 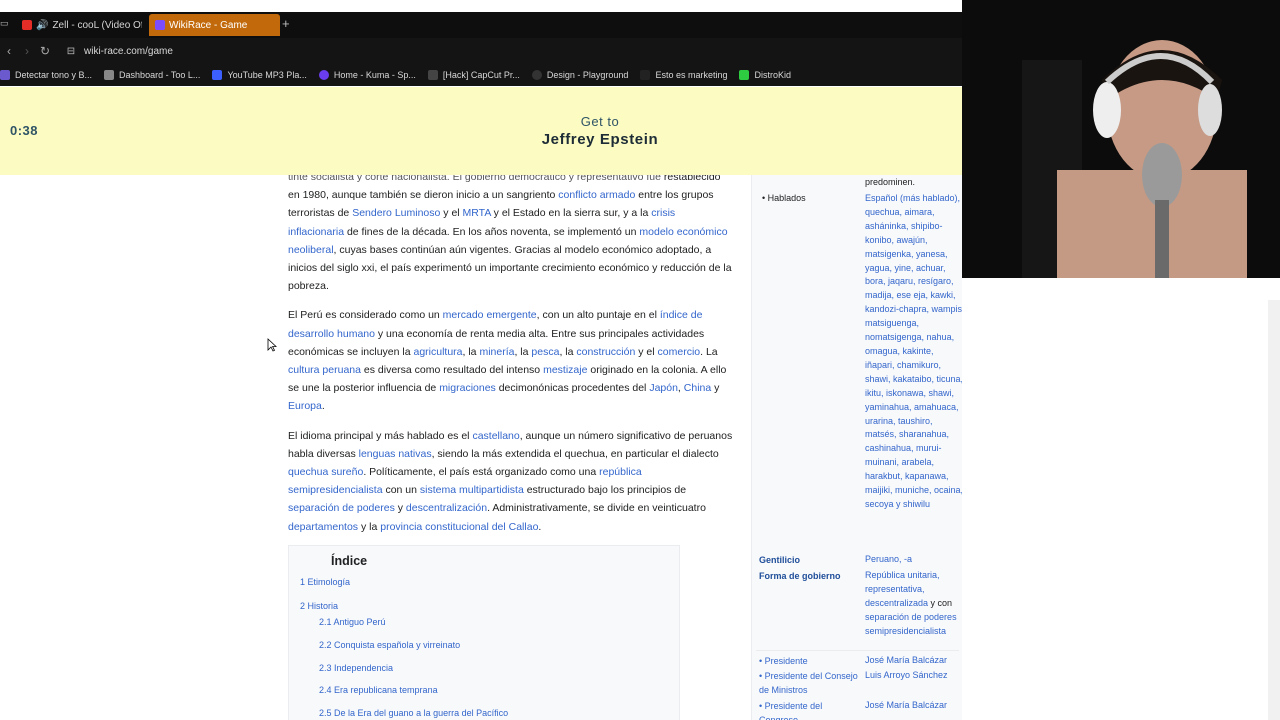 What do you see at coordinates (323, 527) in the screenshot?
I see `article-link: departamentos` at bounding box center [323, 527].